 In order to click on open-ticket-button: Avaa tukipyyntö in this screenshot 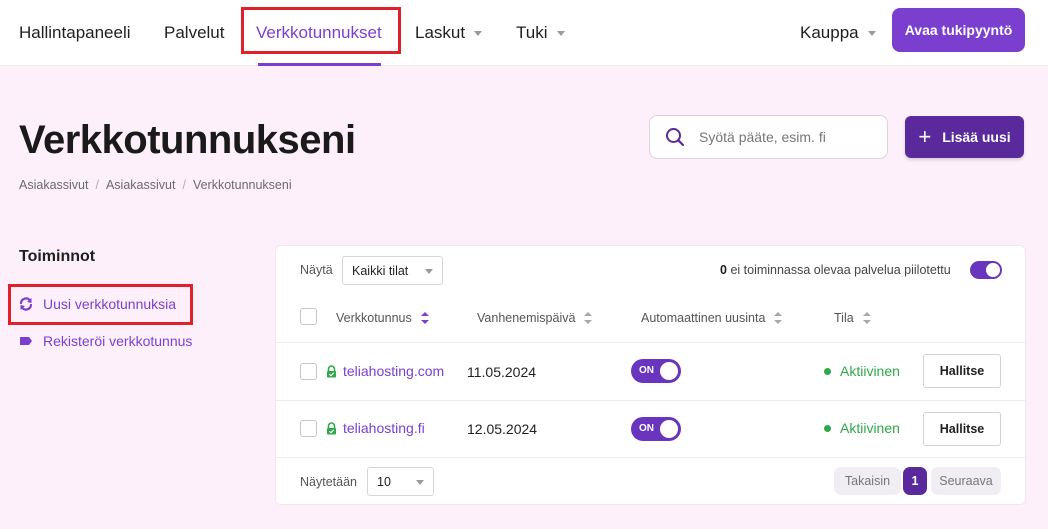, I will do `click(958, 30)`.